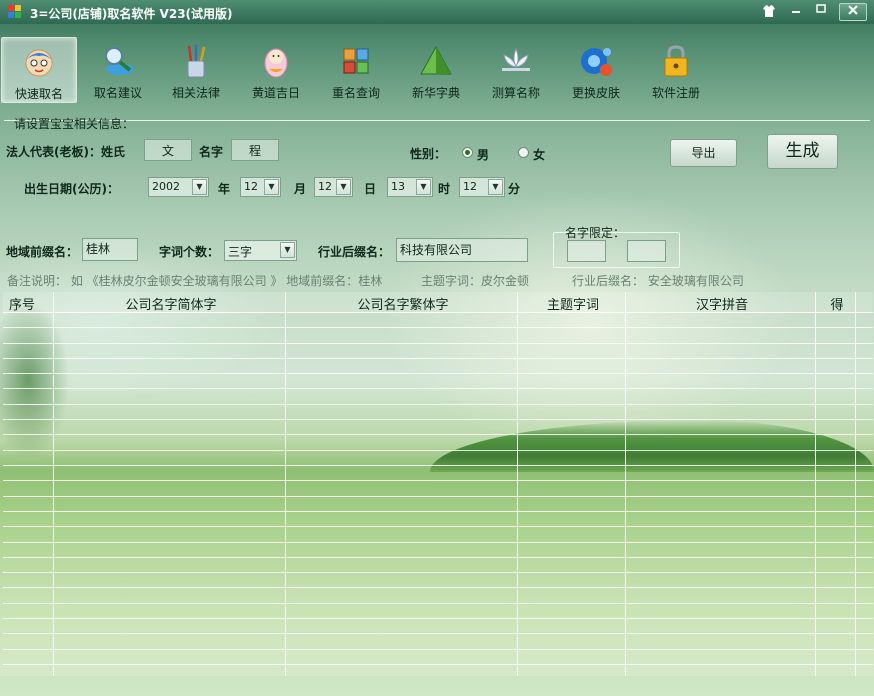  What do you see at coordinates (42, 252) in the screenshot?
I see `region-label: 地域前缀名：` at bounding box center [42, 252].